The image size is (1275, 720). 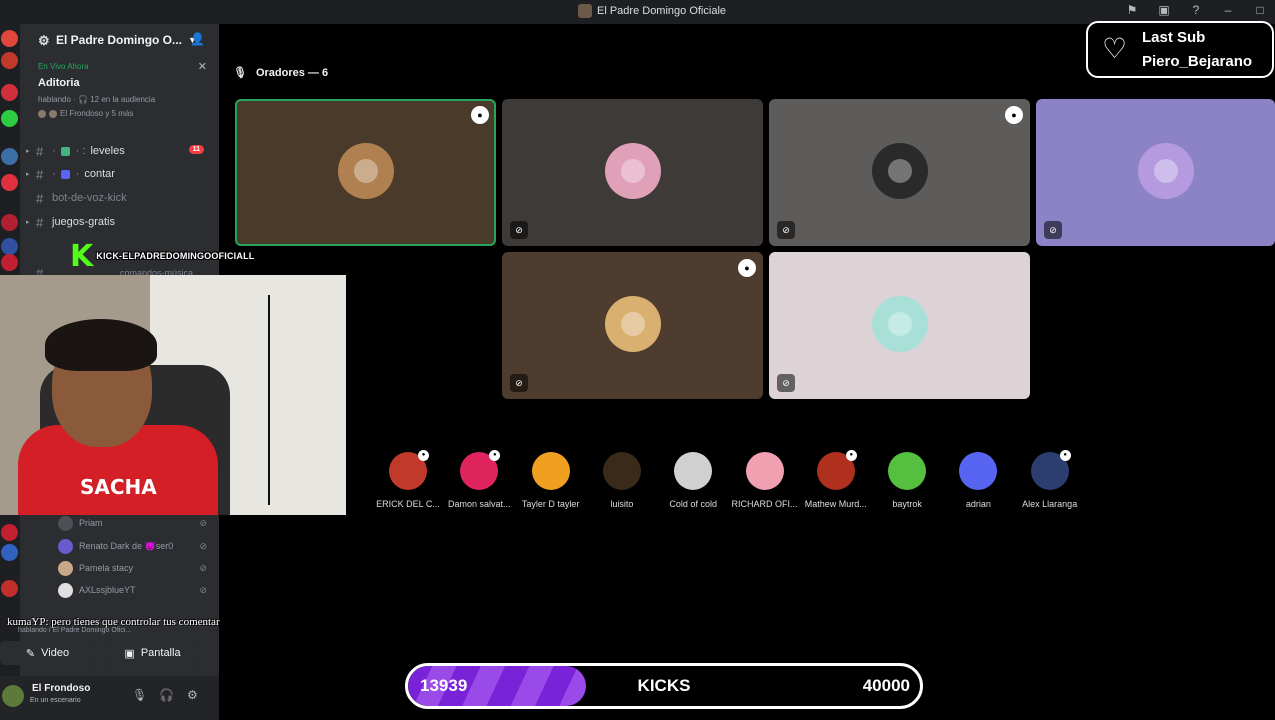 What do you see at coordinates (135, 568) in the screenshot?
I see `voice-user: Pamela stacy ⊘` at bounding box center [135, 568].